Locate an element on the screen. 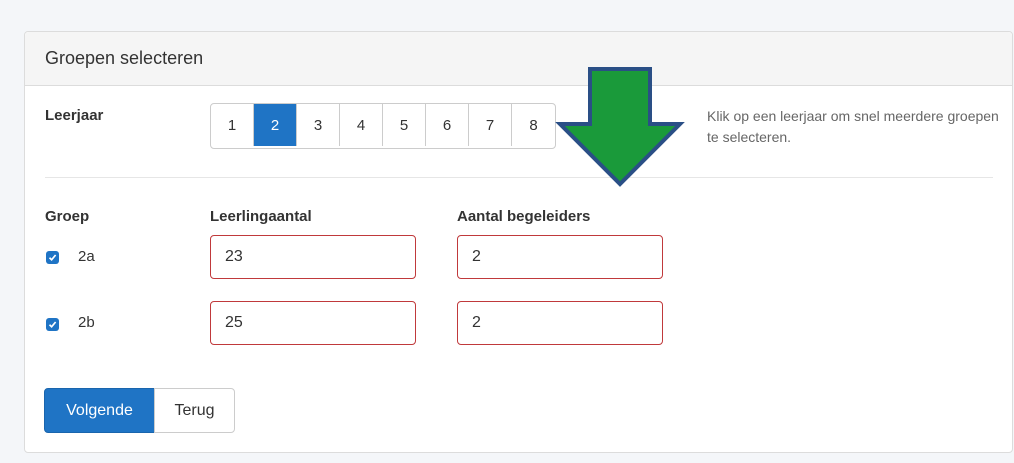  group-2b-supervisors-input is located at coordinates (560, 323).